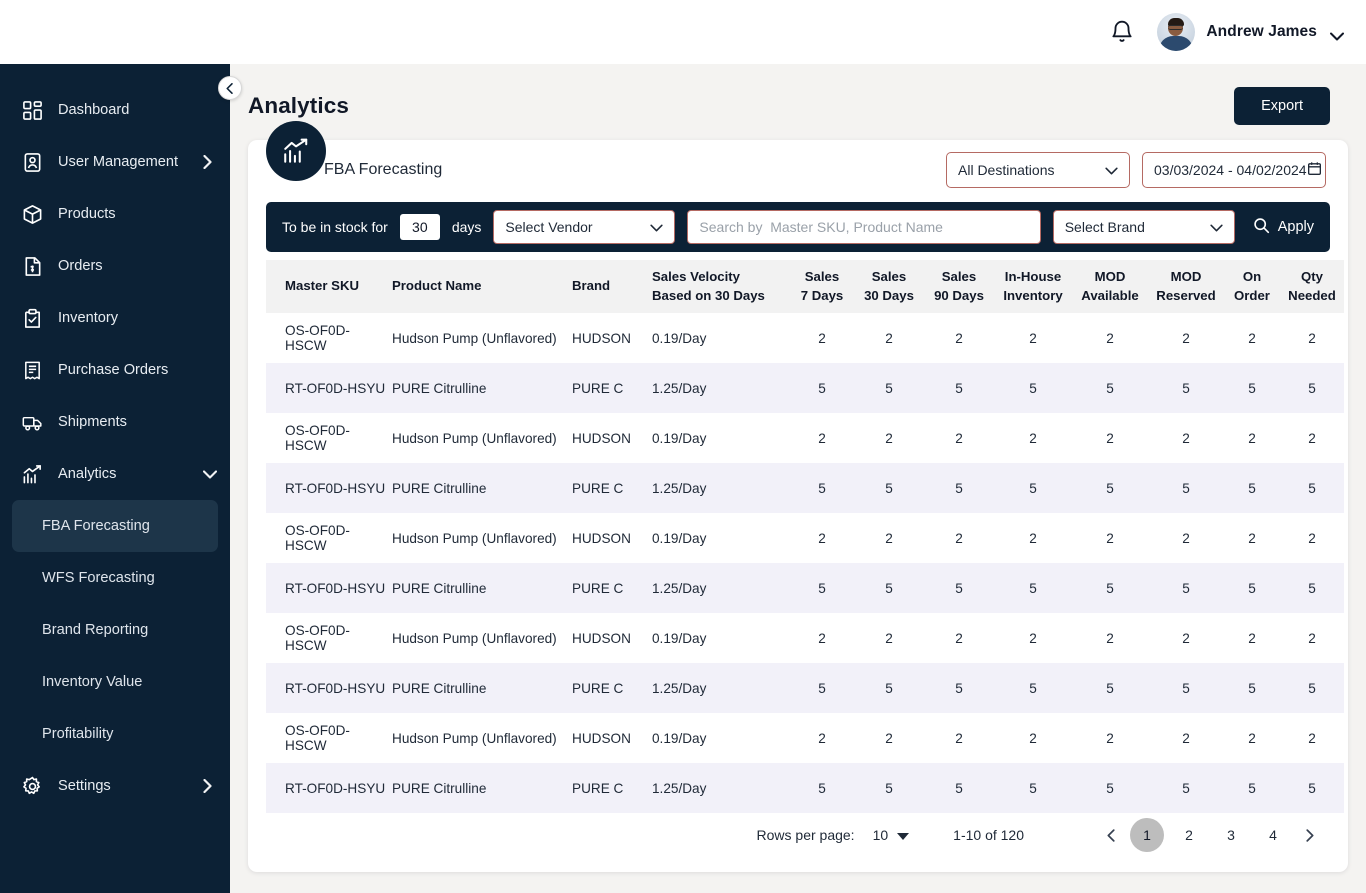 Image resolution: width=1366 pixels, height=893 pixels. What do you see at coordinates (92, 422) in the screenshot?
I see `sidebar-item-label: Shipments` at bounding box center [92, 422].